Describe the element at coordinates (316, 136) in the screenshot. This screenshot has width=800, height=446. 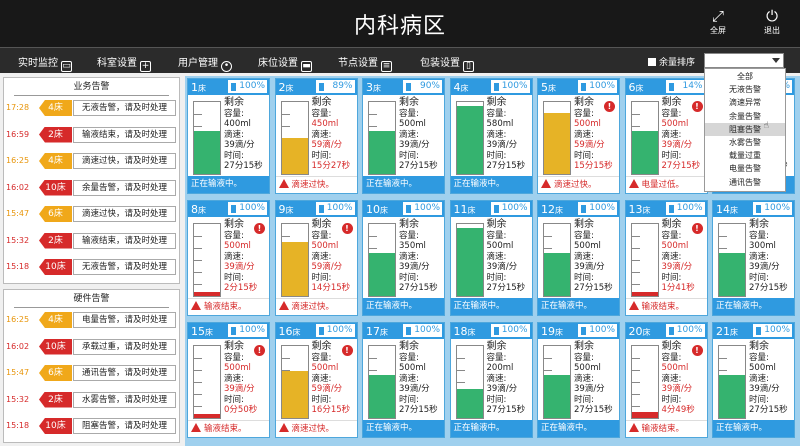
I see `bed-card: 2床 89% 剩余 容量: 450ml 滴速: 59滴/分 时间: 15分27秒 滴速过快。` at that location.